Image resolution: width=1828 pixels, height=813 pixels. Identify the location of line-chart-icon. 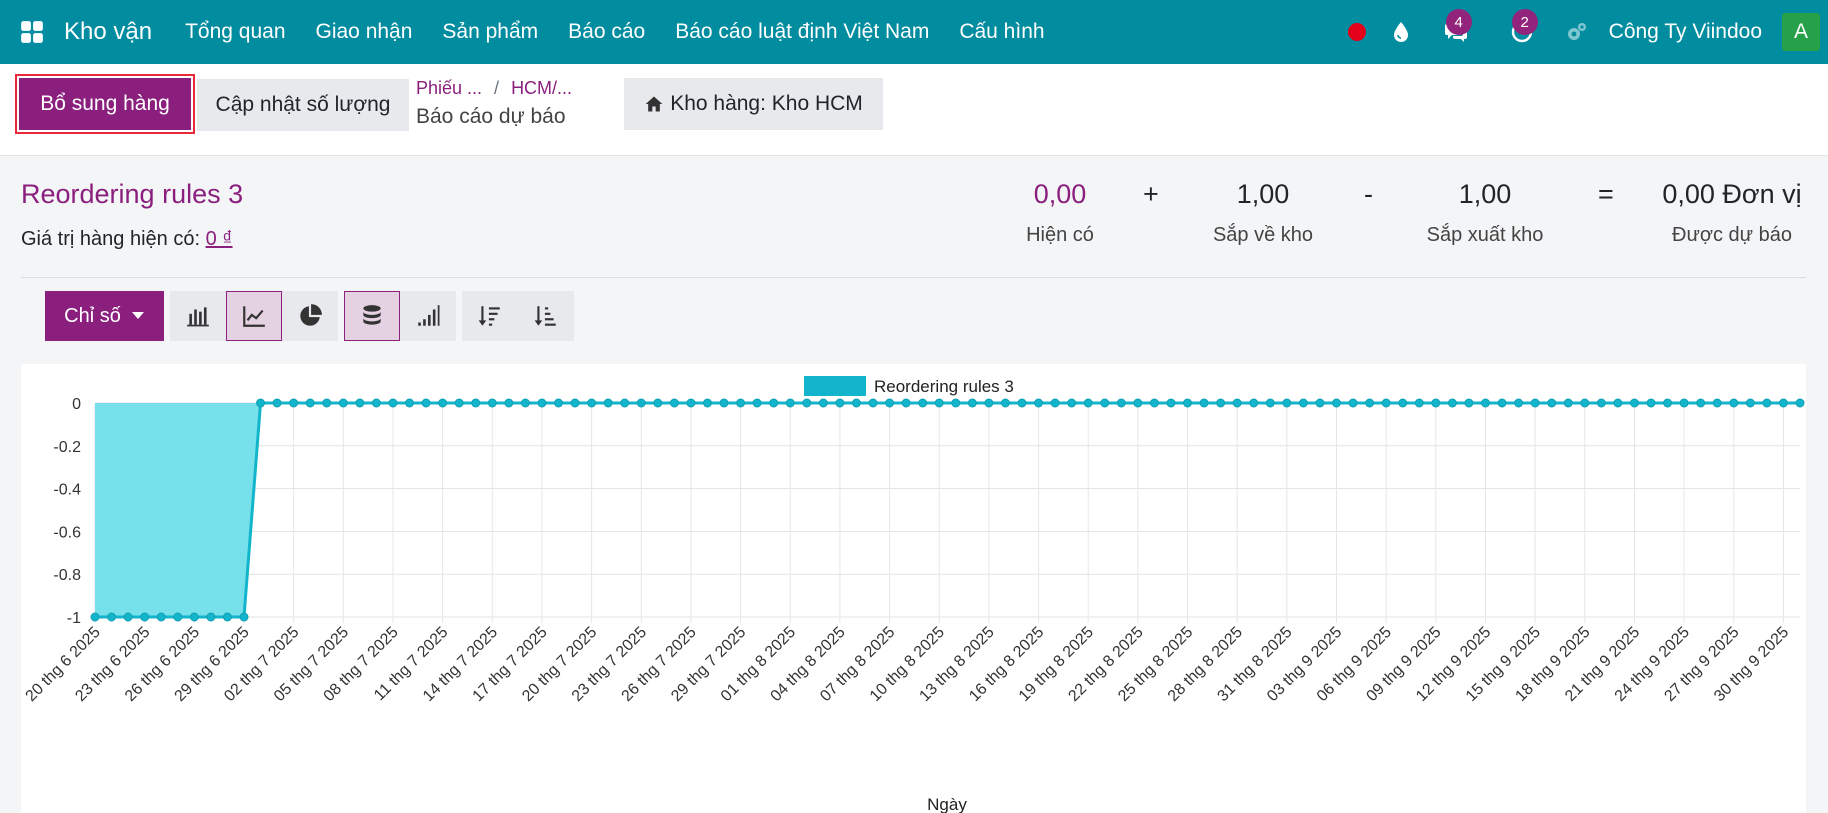
(254, 316).